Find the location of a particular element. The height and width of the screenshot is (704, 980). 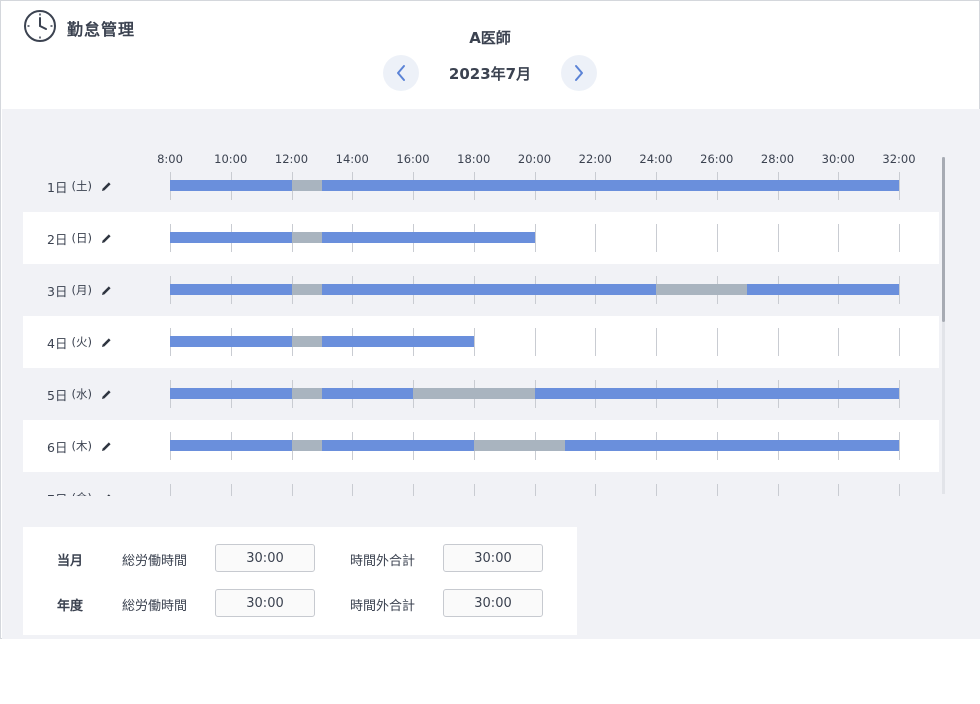

day-number: 4日 is located at coordinates (57, 343).